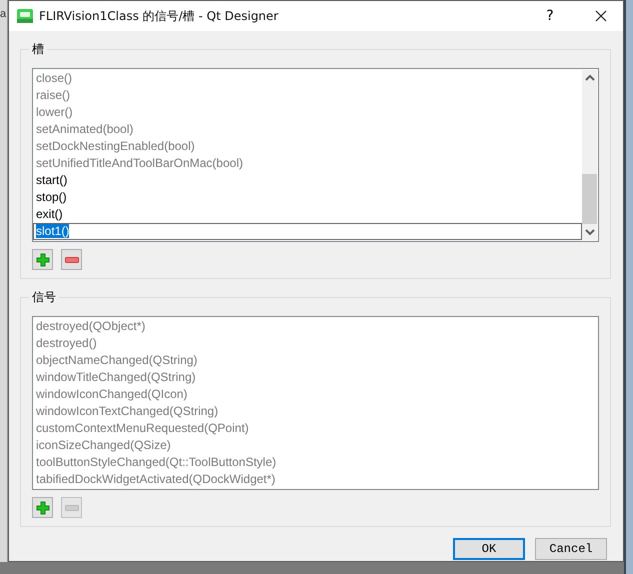 Image resolution: width=633 pixels, height=574 pixels. Describe the element at coordinates (25, 16) in the screenshot. I see `app-icon` at that location.